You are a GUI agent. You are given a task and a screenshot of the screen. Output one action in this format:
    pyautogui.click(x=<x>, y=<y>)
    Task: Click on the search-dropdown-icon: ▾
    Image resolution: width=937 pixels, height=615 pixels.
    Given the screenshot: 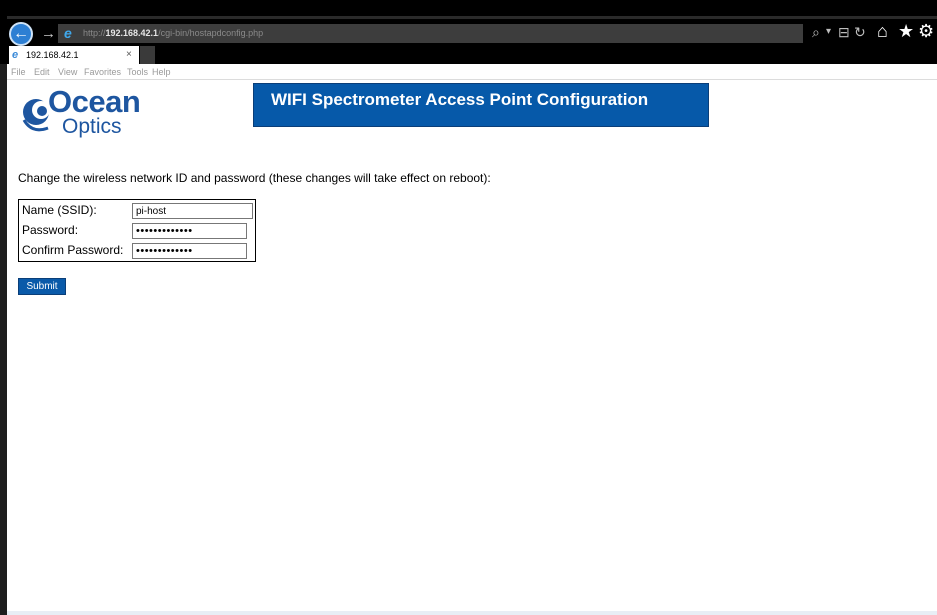 What is the action you would take?
    pyautogui.click(x=828, y=32)
    